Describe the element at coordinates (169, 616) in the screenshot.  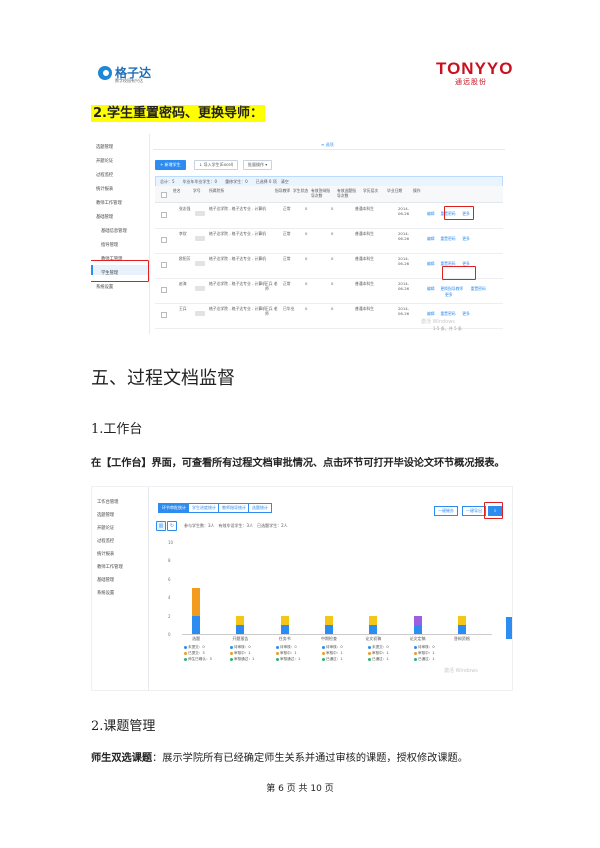
I see `y-tick-label: 2` at that location.